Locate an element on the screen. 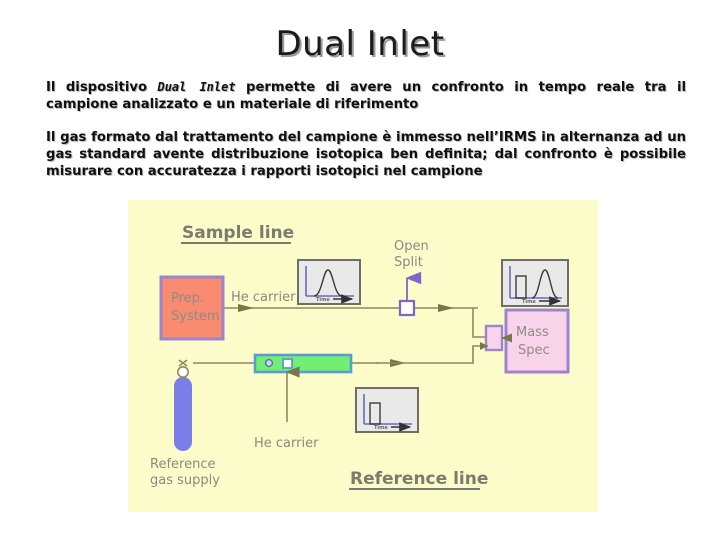 This screenshot has width=720, height=540. mass-spec-label-line1: Mass is located at coordinates (532, 332).